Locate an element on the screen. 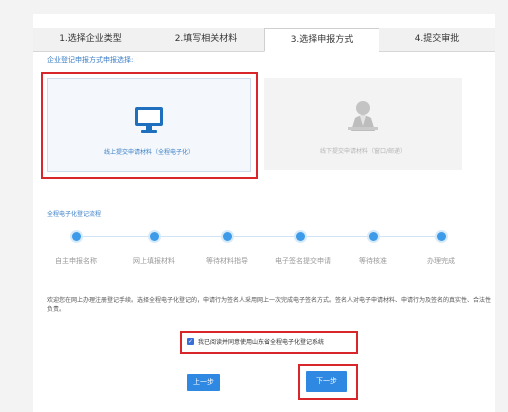 The height and width of the screenshot is (412, 508). section-title: 企业登记申报方式申报选择: is located at coordinates (90, 60).